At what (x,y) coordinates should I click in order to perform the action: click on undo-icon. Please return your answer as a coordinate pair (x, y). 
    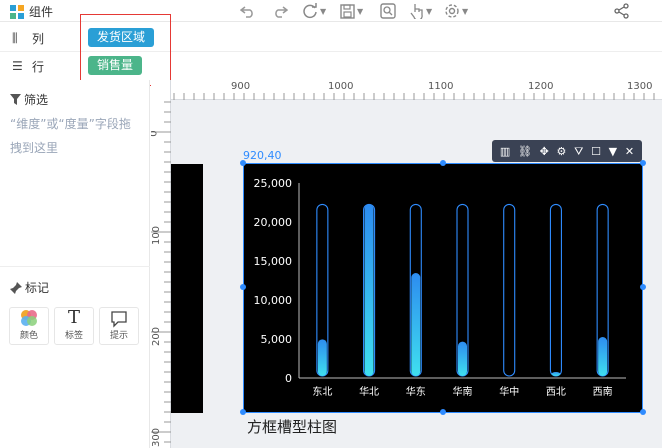
    Looking at the image, I should click on (246, 12).